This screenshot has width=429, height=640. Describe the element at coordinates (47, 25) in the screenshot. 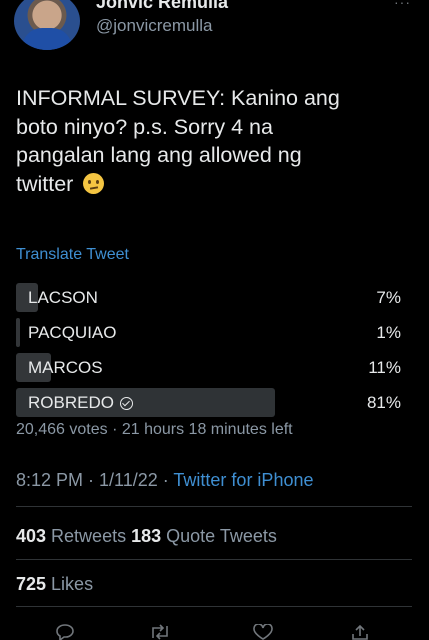

I see `avatar` at that location.